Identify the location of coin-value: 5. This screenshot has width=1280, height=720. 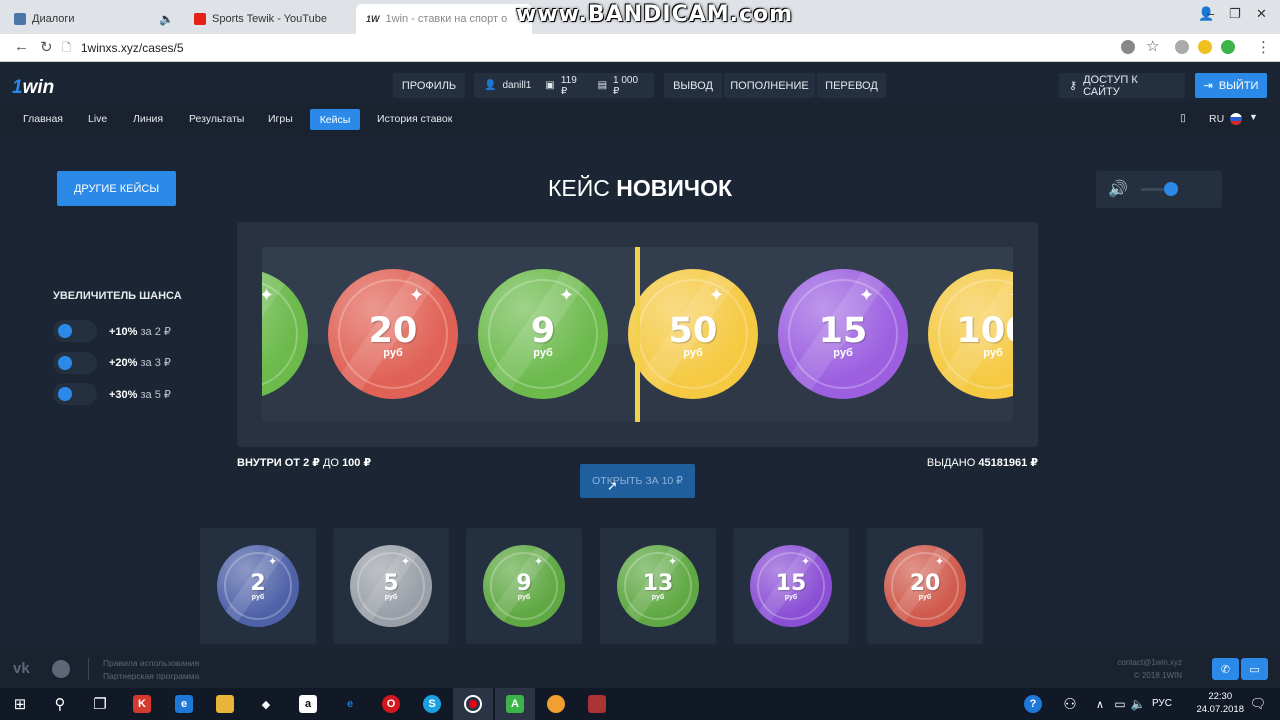
(391, 583).